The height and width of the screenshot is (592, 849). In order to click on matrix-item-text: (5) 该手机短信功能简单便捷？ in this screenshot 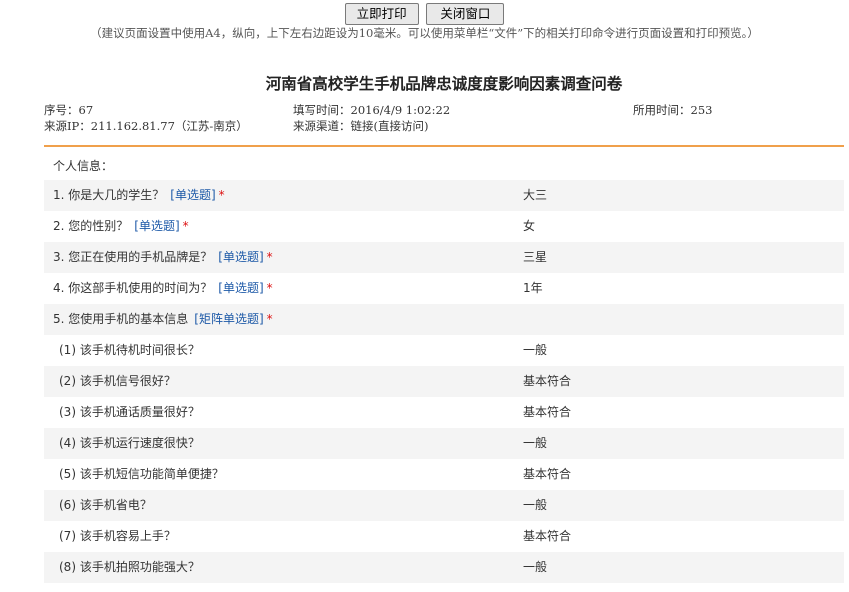, I will do `click(141, 474)`.